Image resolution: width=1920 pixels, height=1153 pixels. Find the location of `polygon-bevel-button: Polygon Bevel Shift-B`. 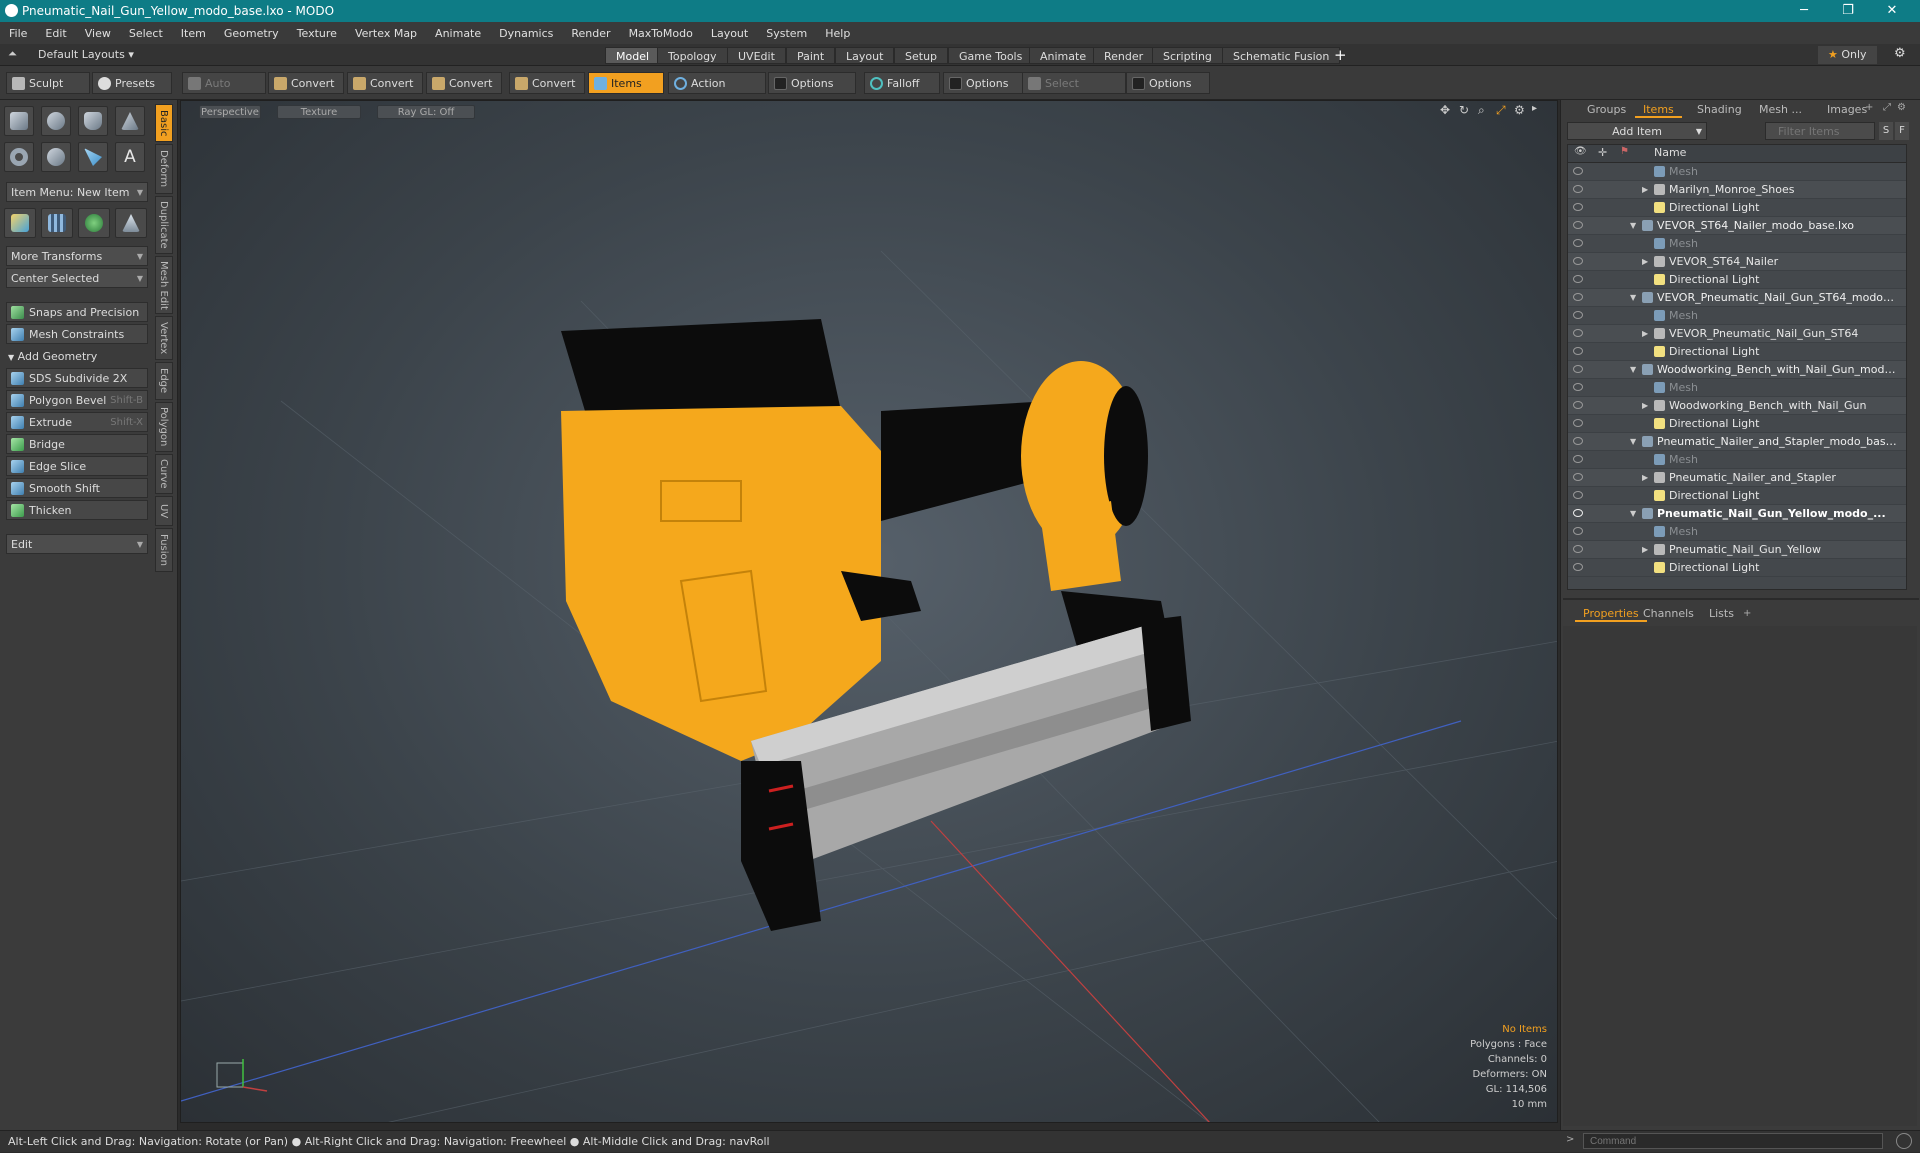

polygon-bevel-button: Polygon Bevel Shift-B is located at coordinates (77, 400).